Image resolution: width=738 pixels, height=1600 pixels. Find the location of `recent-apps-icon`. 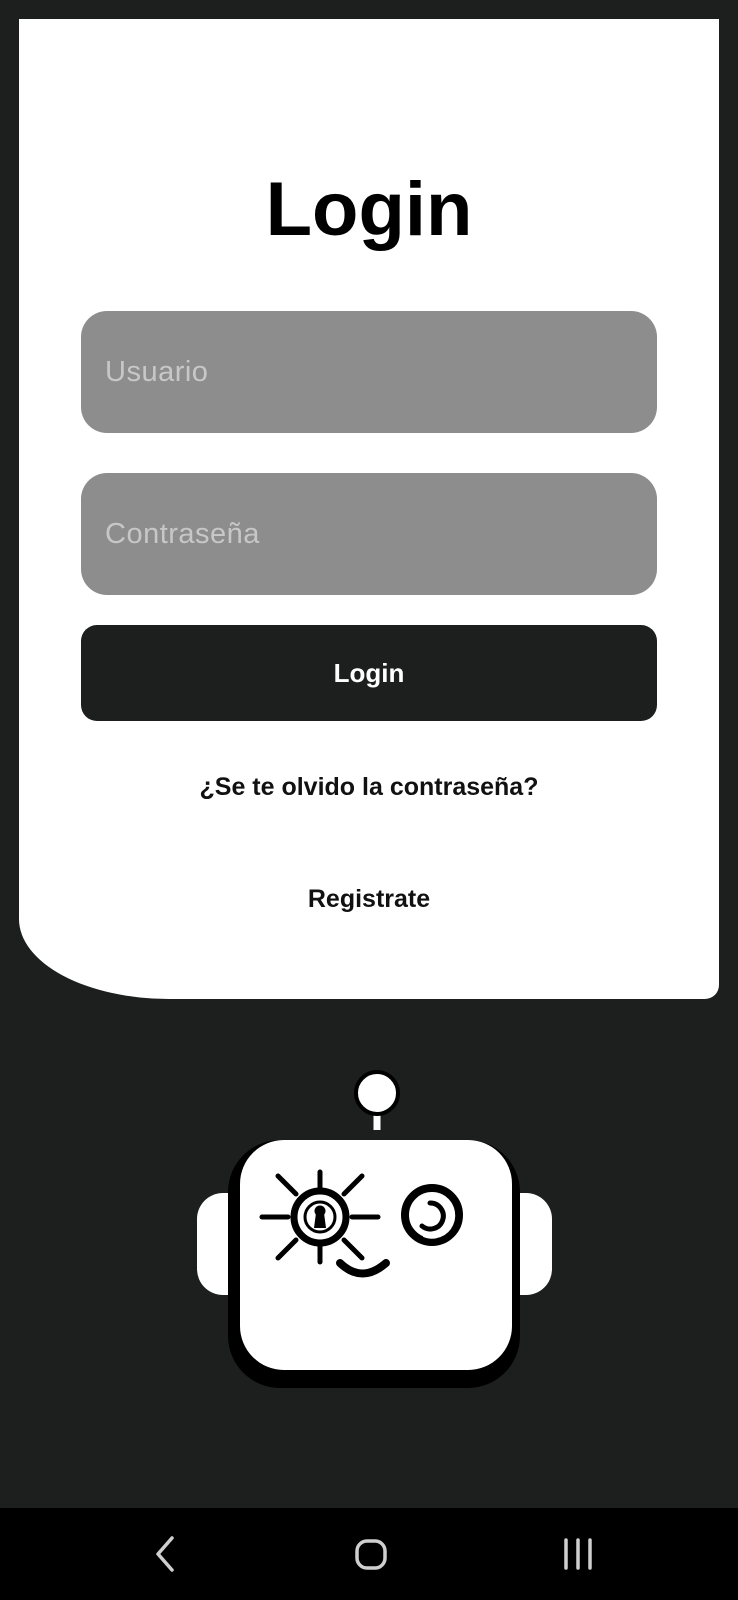

recent-apps-icon is located at coordinates (578, 1554).